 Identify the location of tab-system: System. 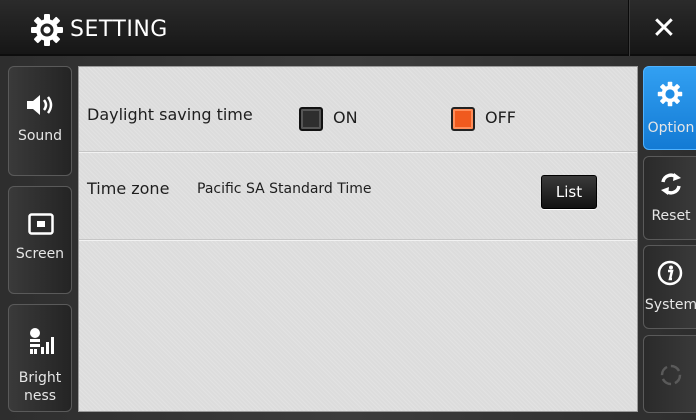
(669, 287).